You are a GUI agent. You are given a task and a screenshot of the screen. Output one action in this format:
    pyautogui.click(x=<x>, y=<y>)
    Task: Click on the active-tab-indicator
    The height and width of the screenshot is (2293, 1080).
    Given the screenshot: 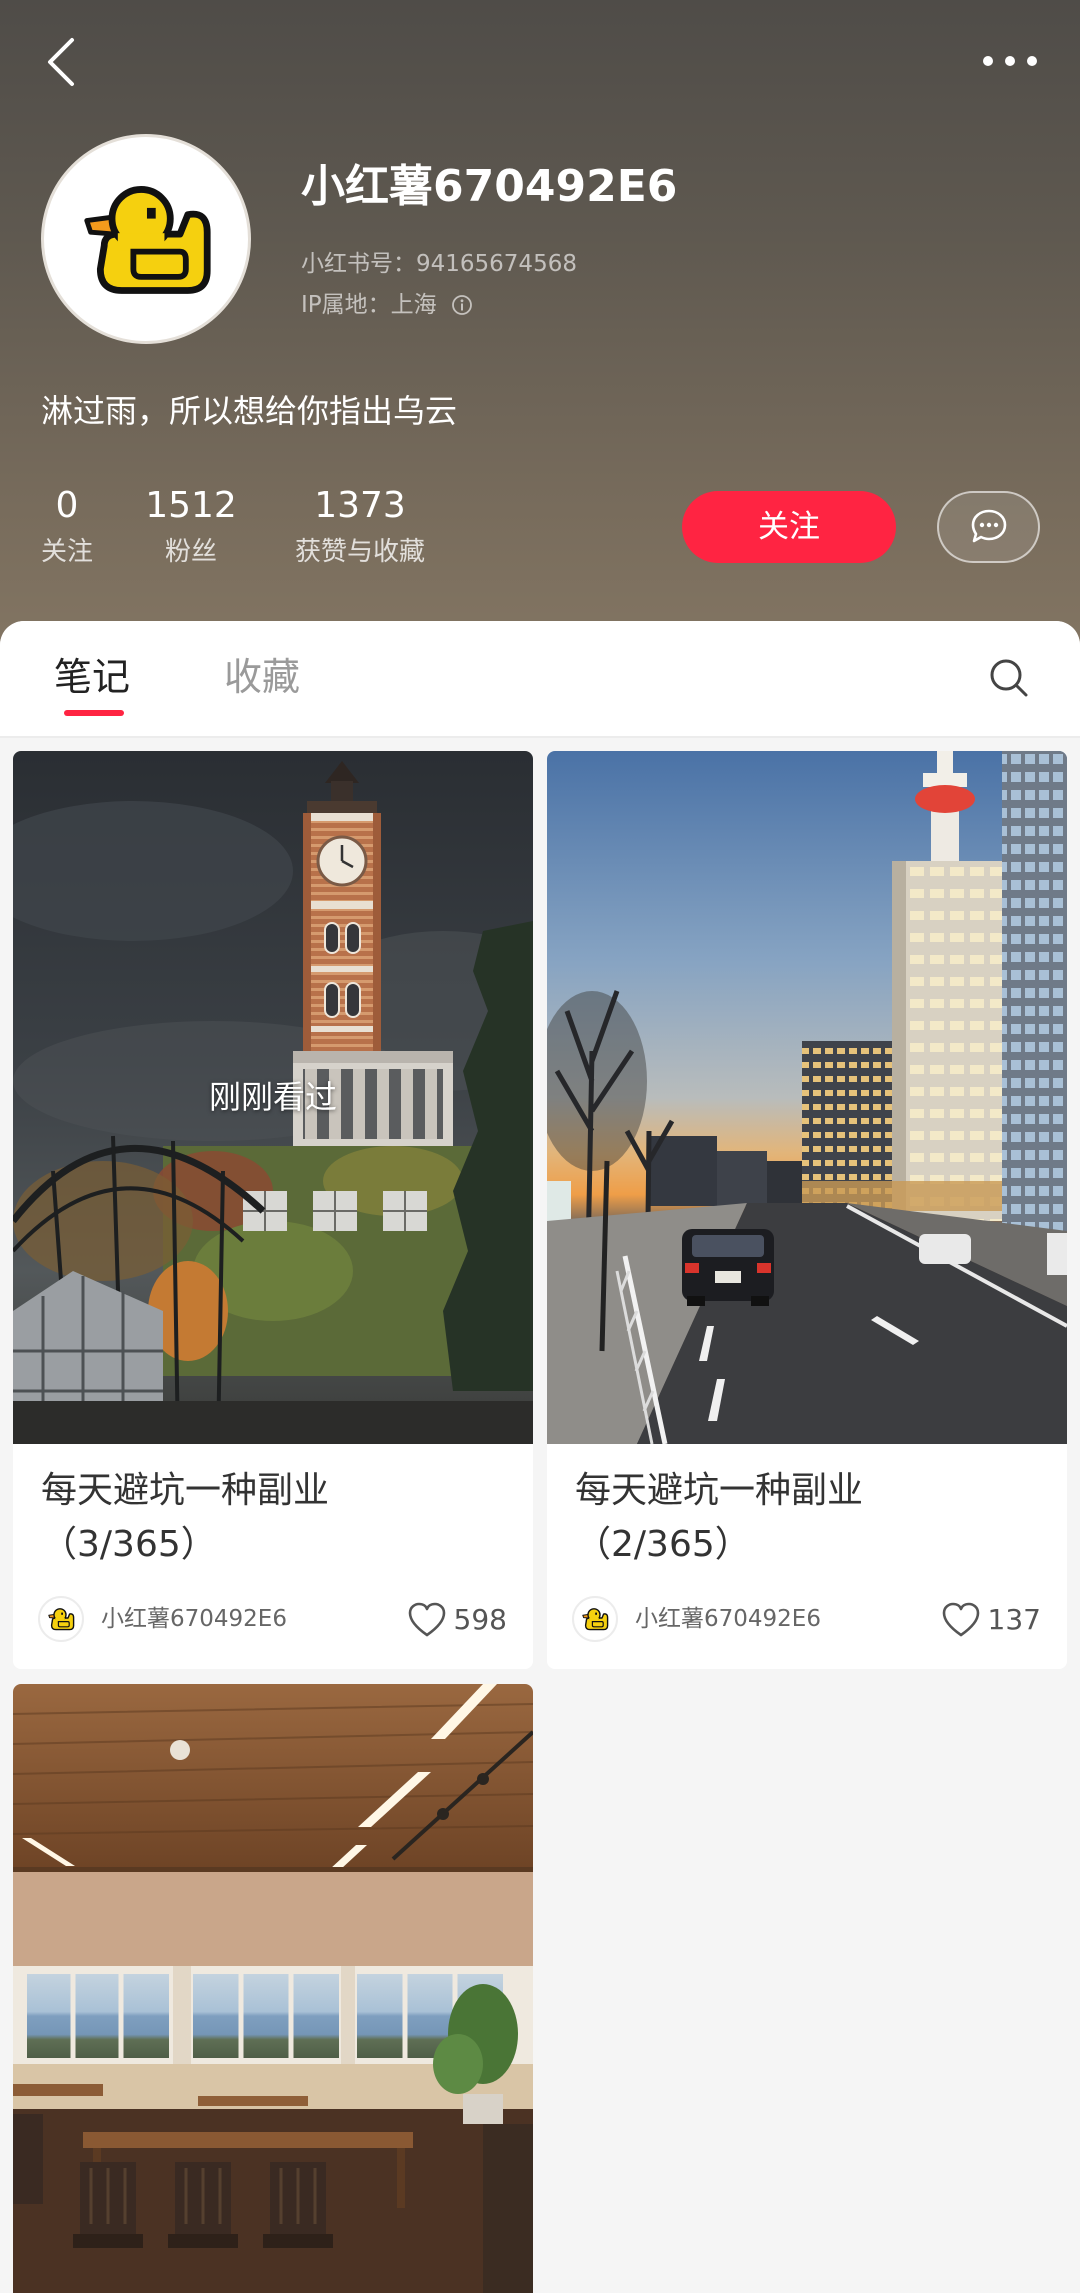 What is the action you would take?
    pyautogui.click(x=94, y=713)
    